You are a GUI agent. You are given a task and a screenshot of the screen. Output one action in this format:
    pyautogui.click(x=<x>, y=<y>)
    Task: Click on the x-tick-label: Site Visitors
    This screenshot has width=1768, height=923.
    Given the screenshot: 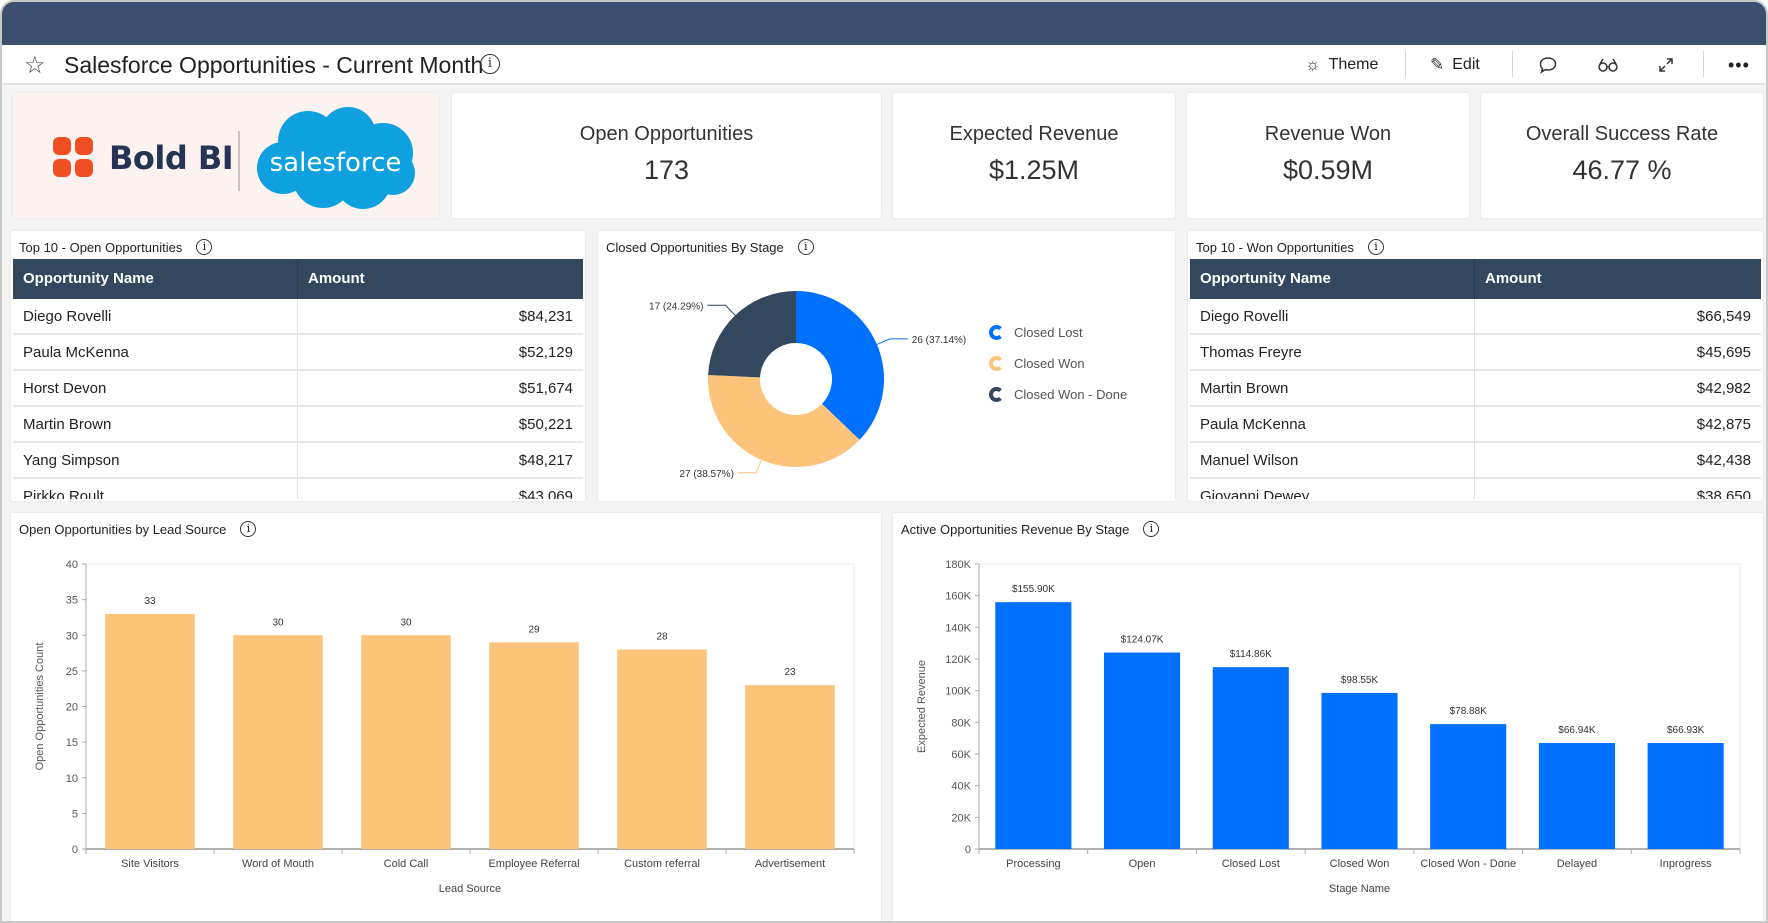 What is the action you would take?
    pyautogui.click(x=150, y=864)
    